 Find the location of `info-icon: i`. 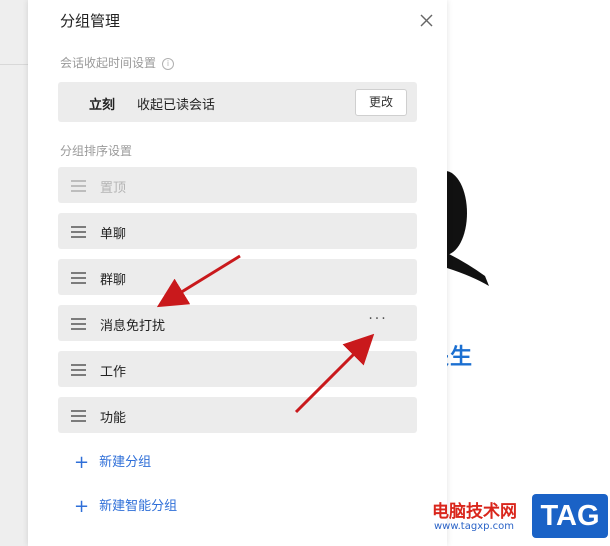

info-icon: i is located at coordinates (168, 64).